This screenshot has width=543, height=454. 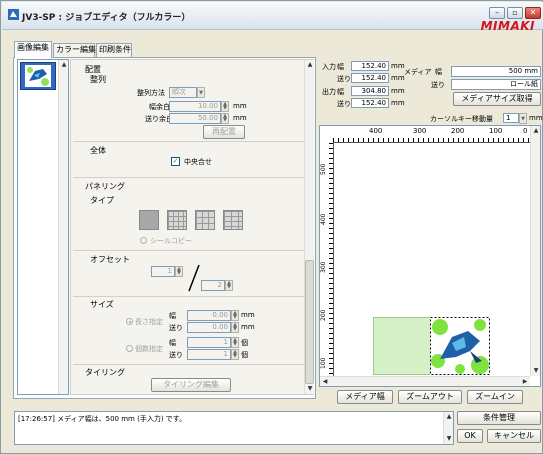 I want to click on tab-color-edit: カラー編集, so click(x=74, y=50).